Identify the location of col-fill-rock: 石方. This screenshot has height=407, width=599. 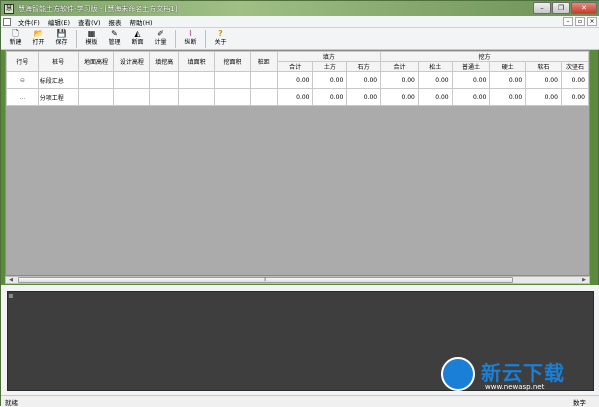
(364, 66).